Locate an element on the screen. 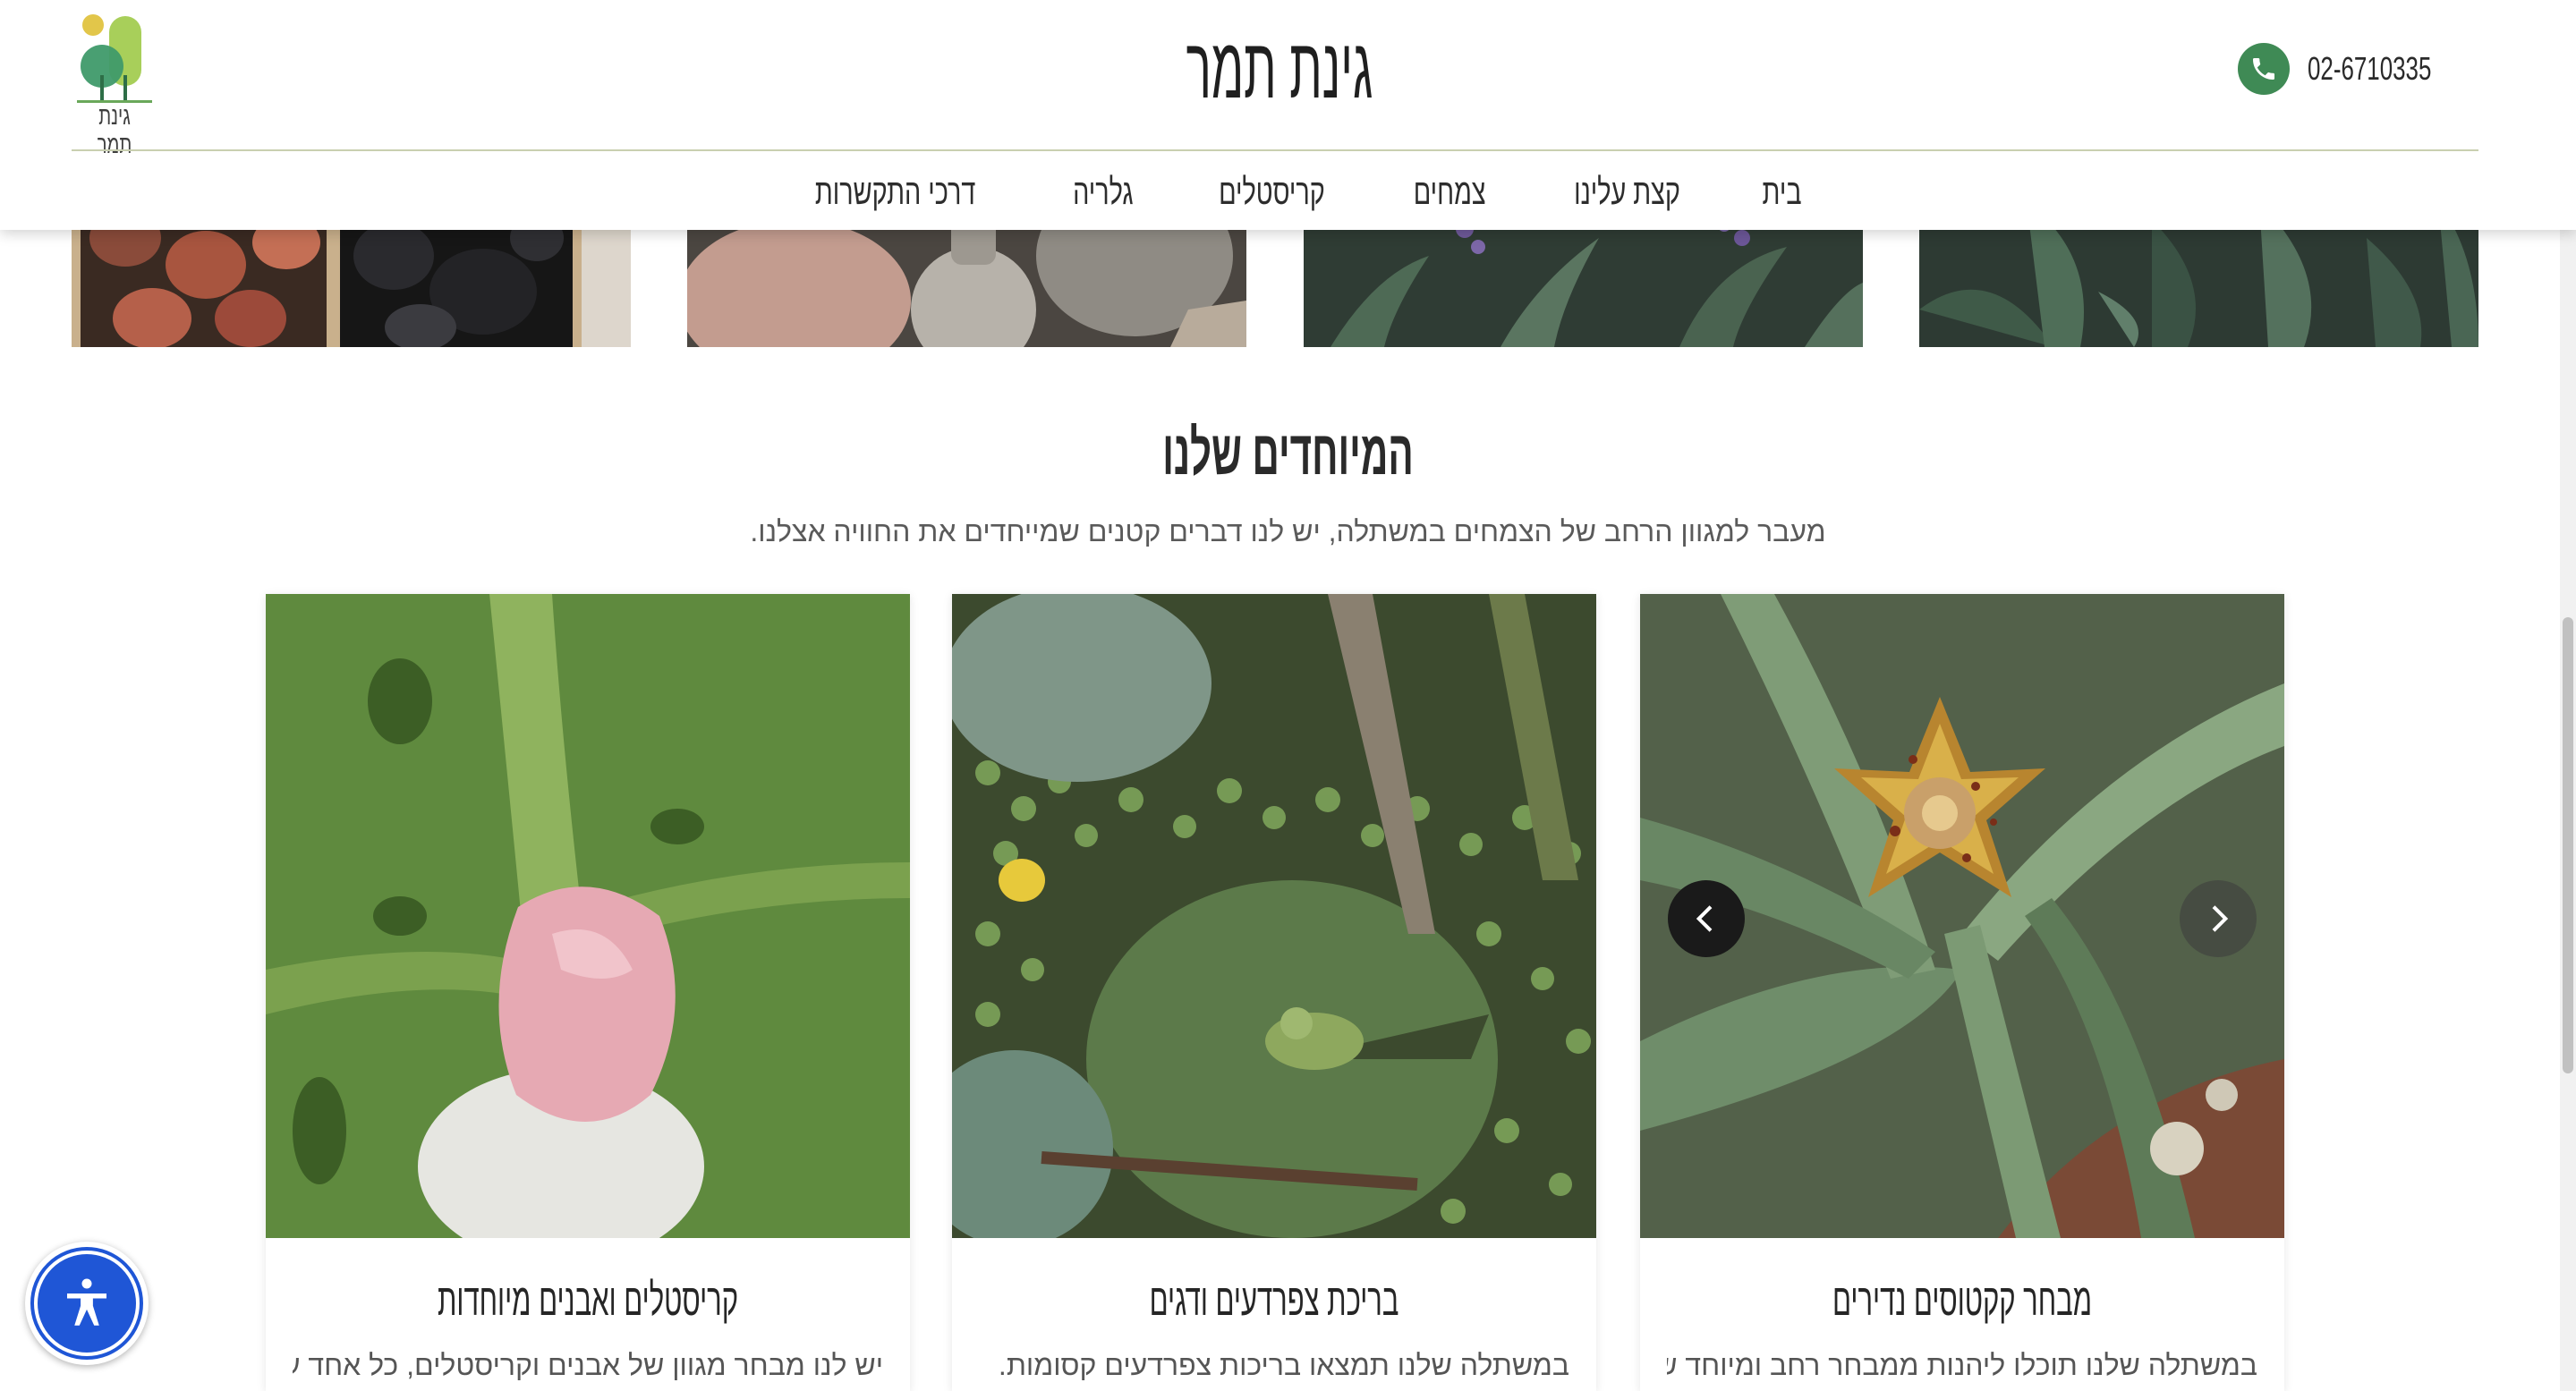 This screenshot has width=2576, height=1391. phone-contact: 02-6710335 is located at coordinates (2358, 69).